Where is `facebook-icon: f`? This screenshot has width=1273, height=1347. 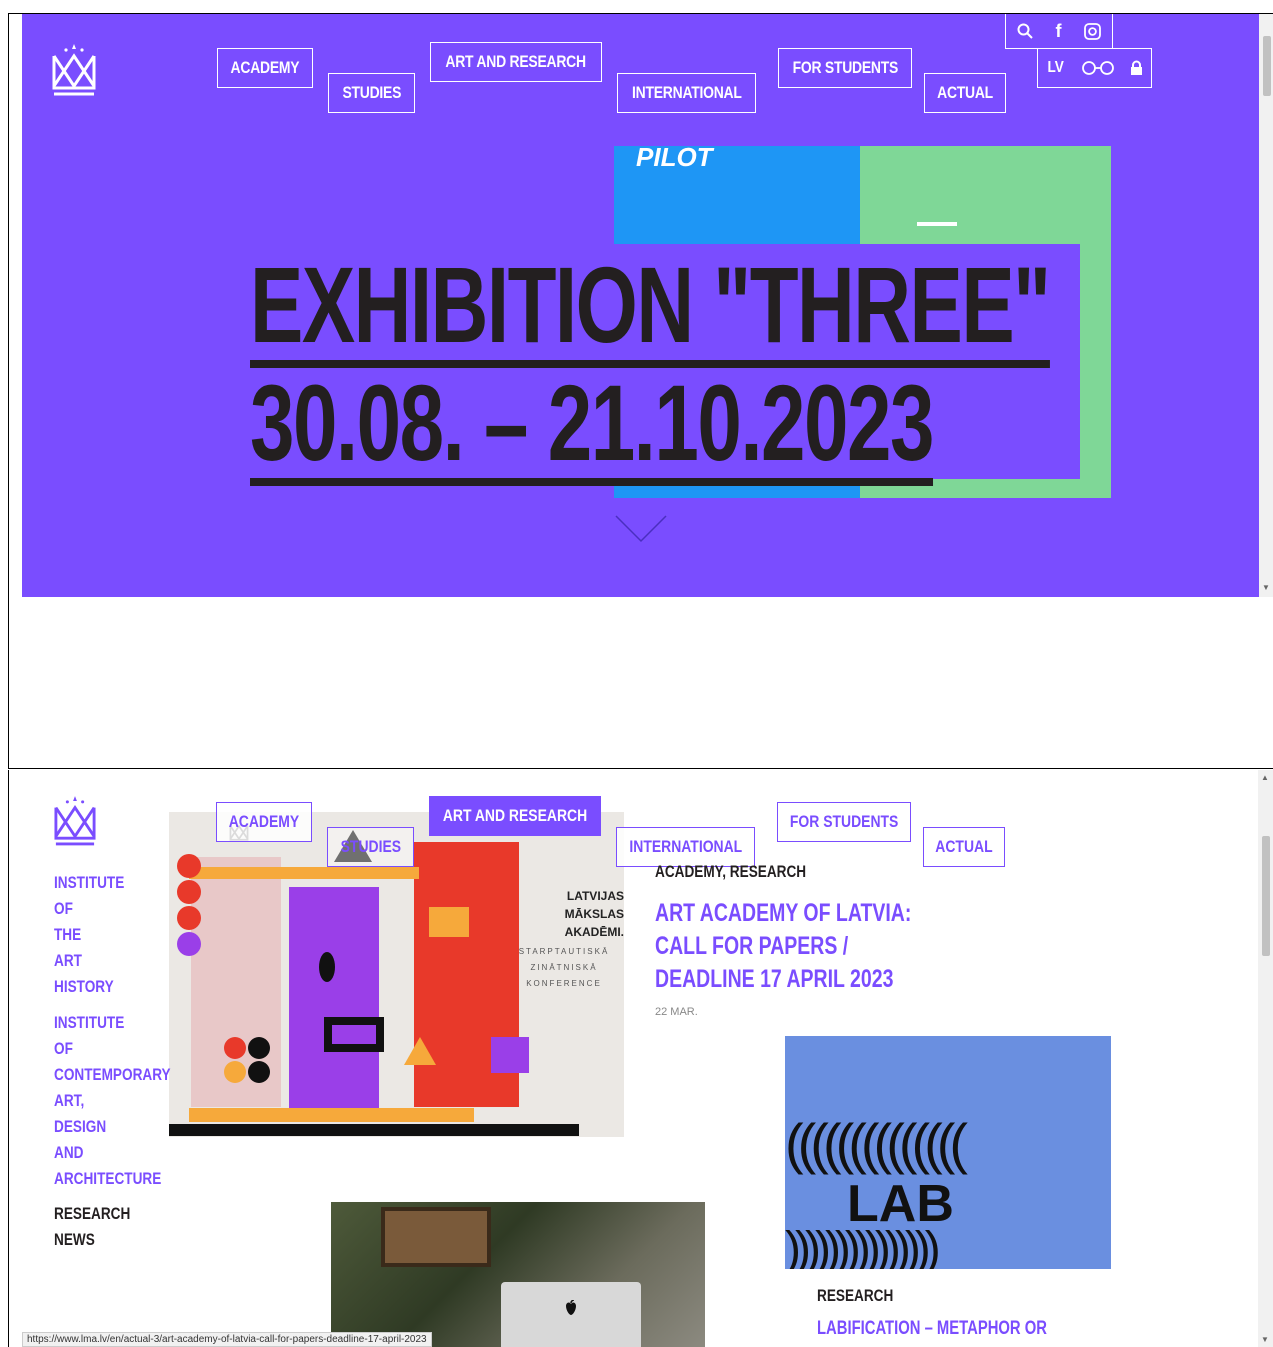
facebook-icon: f is located at coordinates (1058, 31).